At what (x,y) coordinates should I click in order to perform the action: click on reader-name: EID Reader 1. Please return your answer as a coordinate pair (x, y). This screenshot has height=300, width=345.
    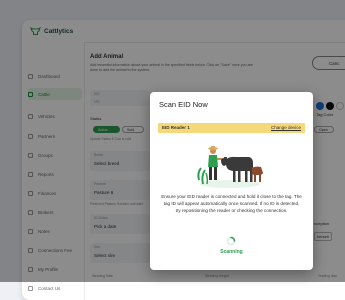
    Looking at the image, I should click on (176, 127).